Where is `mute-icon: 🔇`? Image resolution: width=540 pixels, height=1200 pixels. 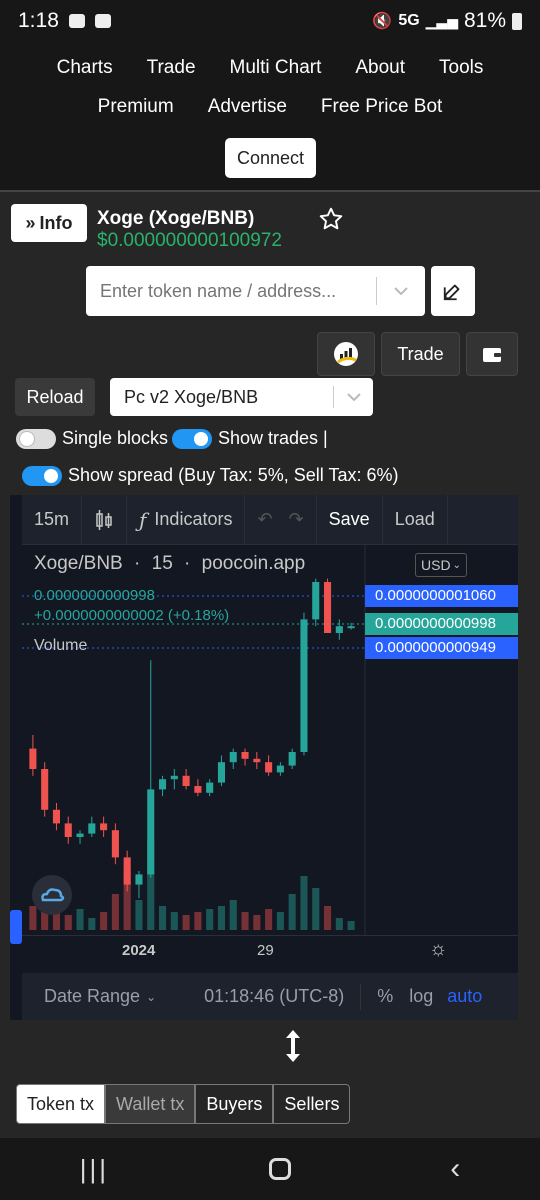 mute-icon: 🔇 is located at coordinates (382, 21).